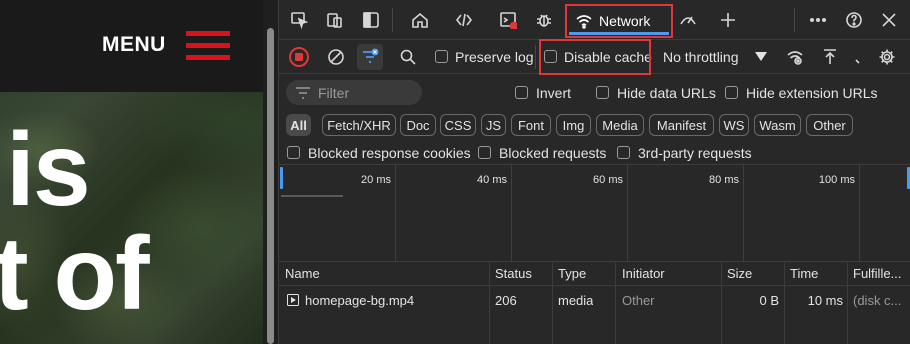 Image resolution: width=910 pixels, height=344 pixels. Describe the element at coordinates (829, 125) in the screenshot. I see `type-filter-other: Other` at that location.